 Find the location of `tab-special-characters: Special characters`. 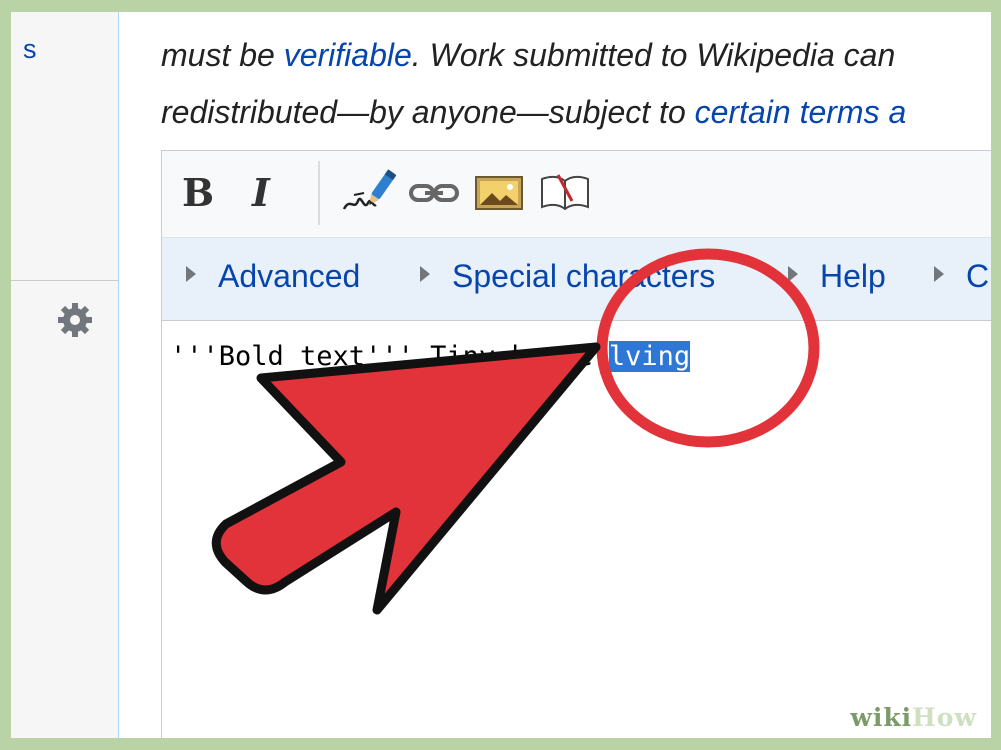

tab-special-characters: Special characters is located at coordinates (567, 276).